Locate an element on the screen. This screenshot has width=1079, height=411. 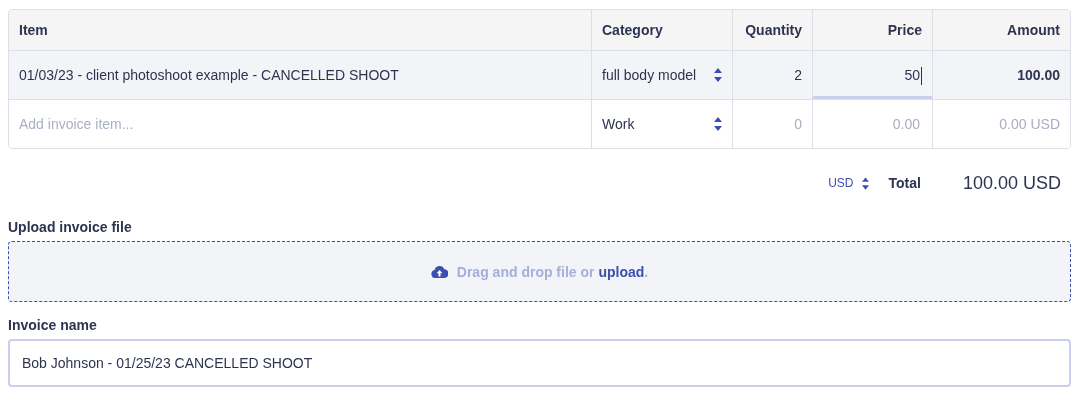
price-field: 0.00 is located at coordinates (872, 124).